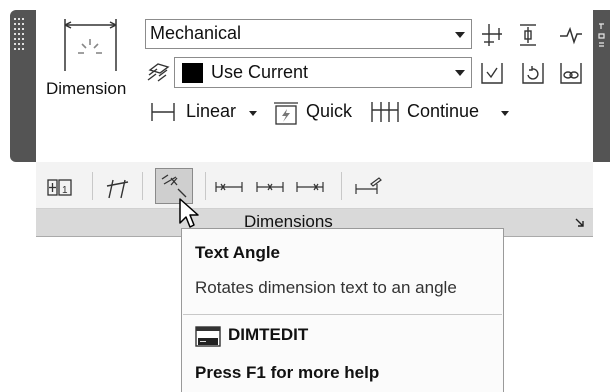 The width and height of the screenshot is (610, 392). Describe the element at coordinates (60, 188) in the screenshot. I see `center-mark-icon: 1` at that location.